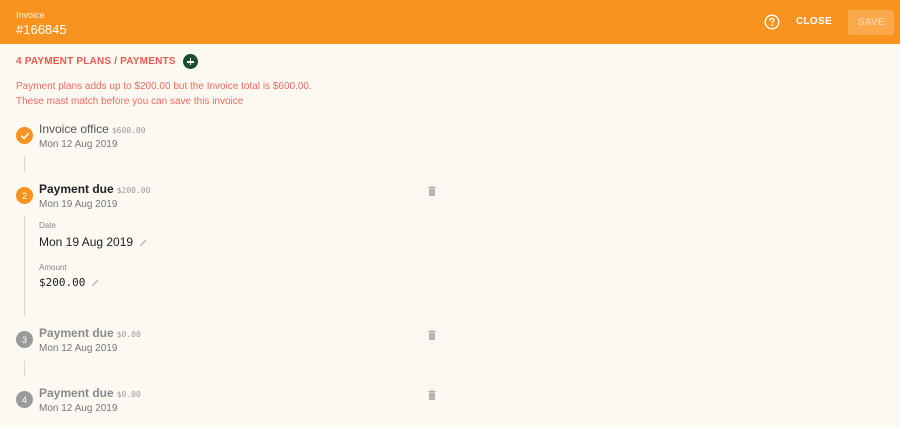 The width and height of the screenshot is (900, 427). What do you see at coordinates (90, 393) in the screenshot?
I see `step-4-title: Payment due $0.00` at bounding box center [90, 393].